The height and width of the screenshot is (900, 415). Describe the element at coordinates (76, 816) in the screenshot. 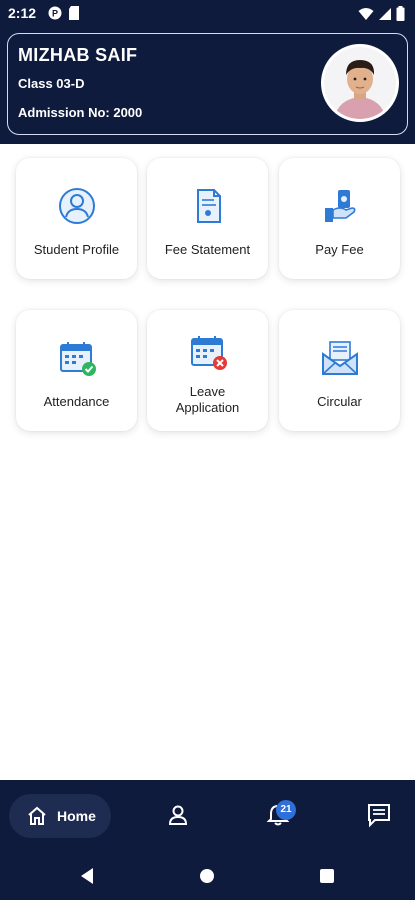

I see `nav-home-label: Home` at that location.